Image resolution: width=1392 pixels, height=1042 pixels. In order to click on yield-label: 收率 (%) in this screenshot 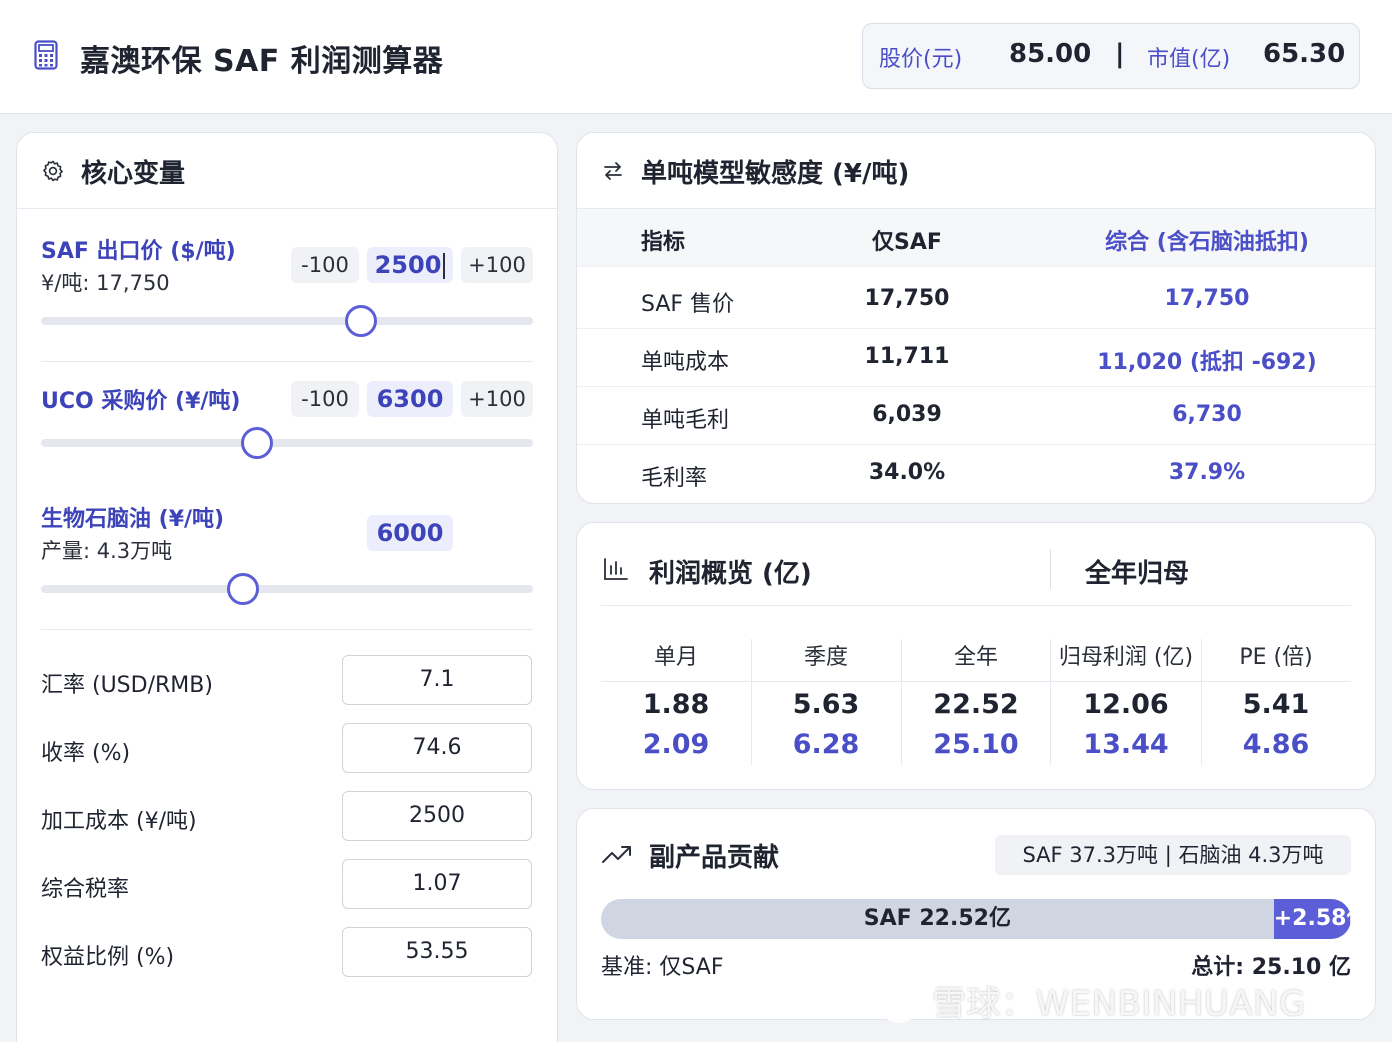, I will do `click(86, 753)`.